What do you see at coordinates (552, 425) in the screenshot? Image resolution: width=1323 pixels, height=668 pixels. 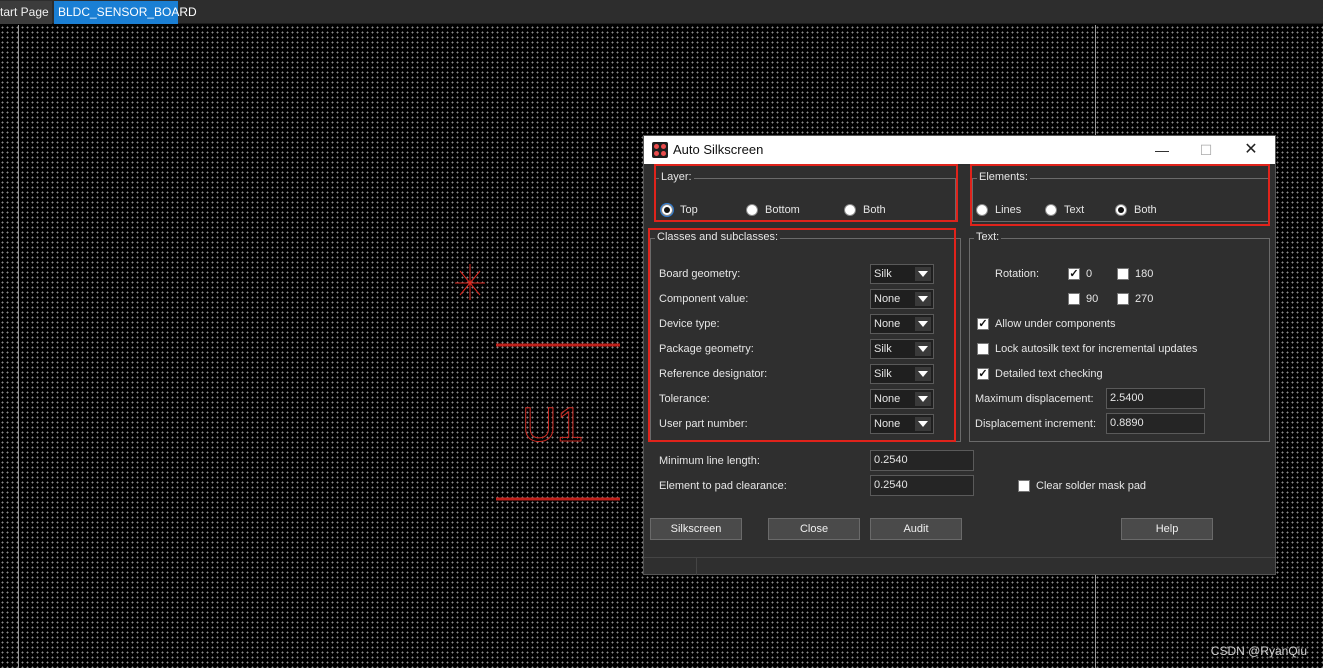 I see `reference-designator-text: U1` at bounding box center [552, 425].